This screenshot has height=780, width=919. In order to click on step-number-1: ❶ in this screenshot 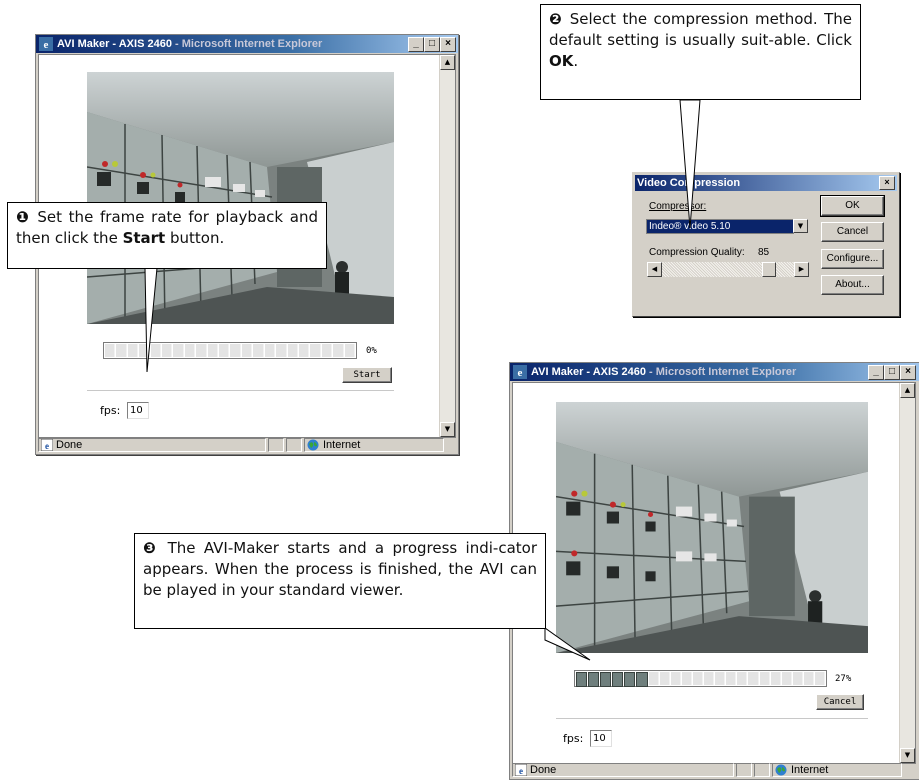, I will do `click(23, 217)`.